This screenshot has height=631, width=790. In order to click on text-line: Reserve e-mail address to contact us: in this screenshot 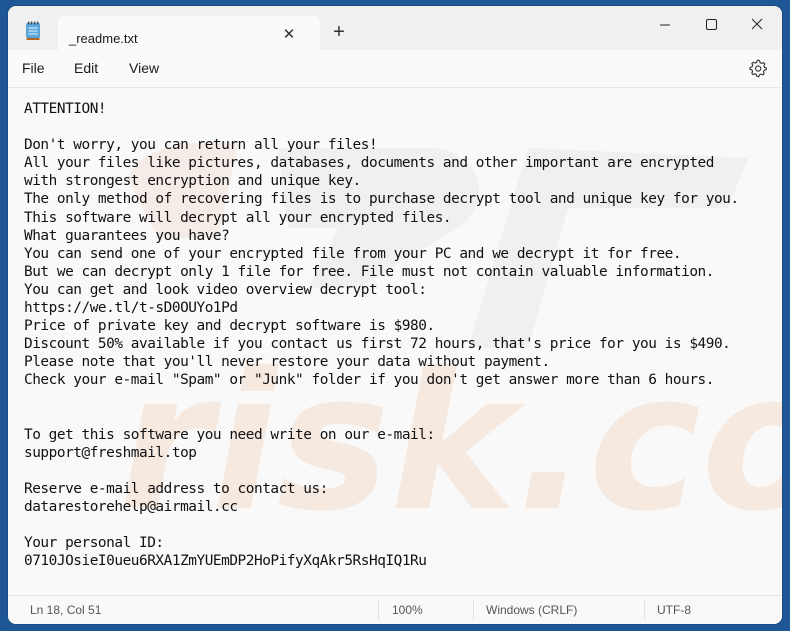, I will do `click(176, 488)`.